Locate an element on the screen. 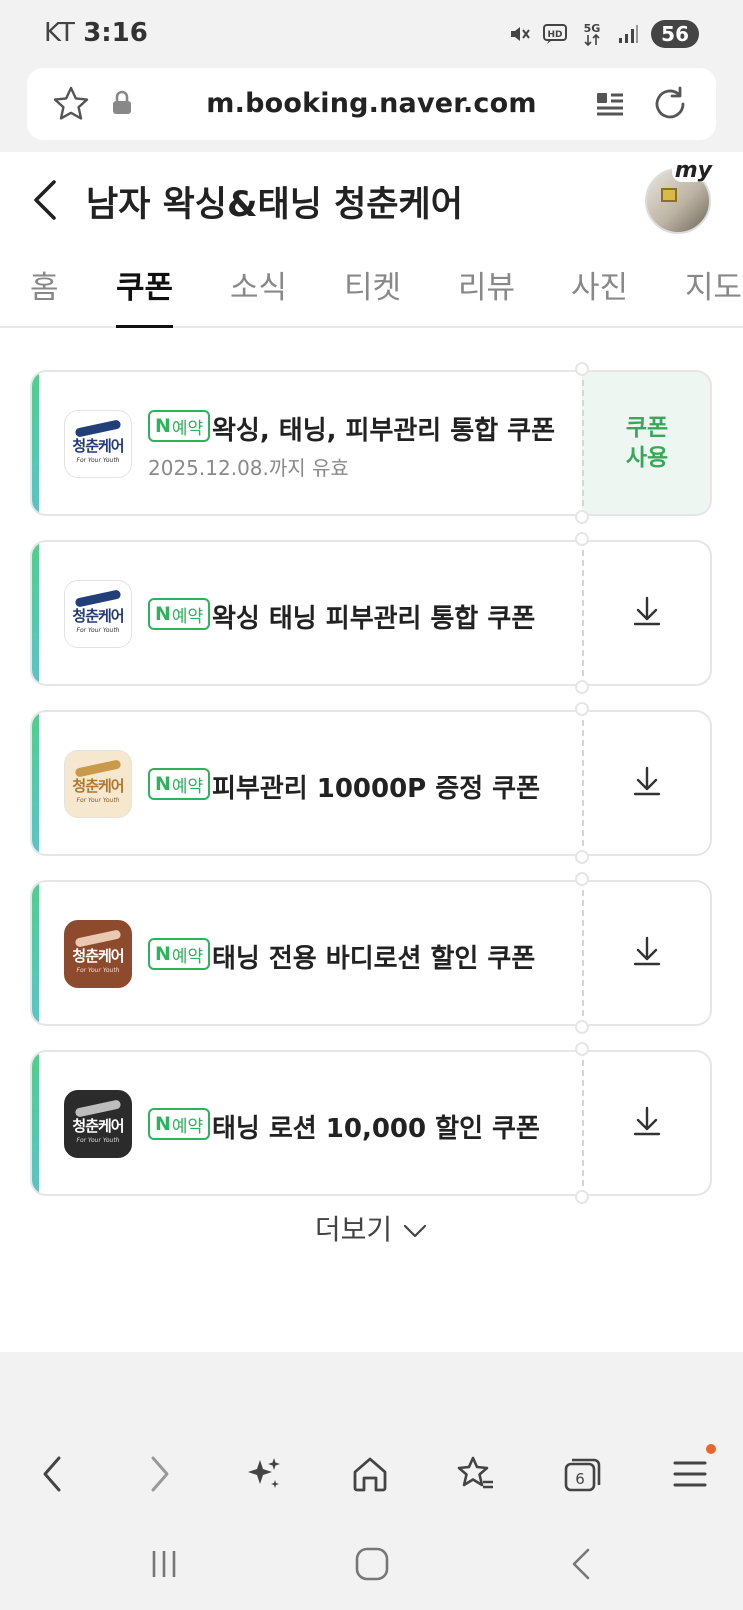 The height and width of the screenshot is (1610, 743). show-more-button: 더보기 is located at coordinates (371, 1228).